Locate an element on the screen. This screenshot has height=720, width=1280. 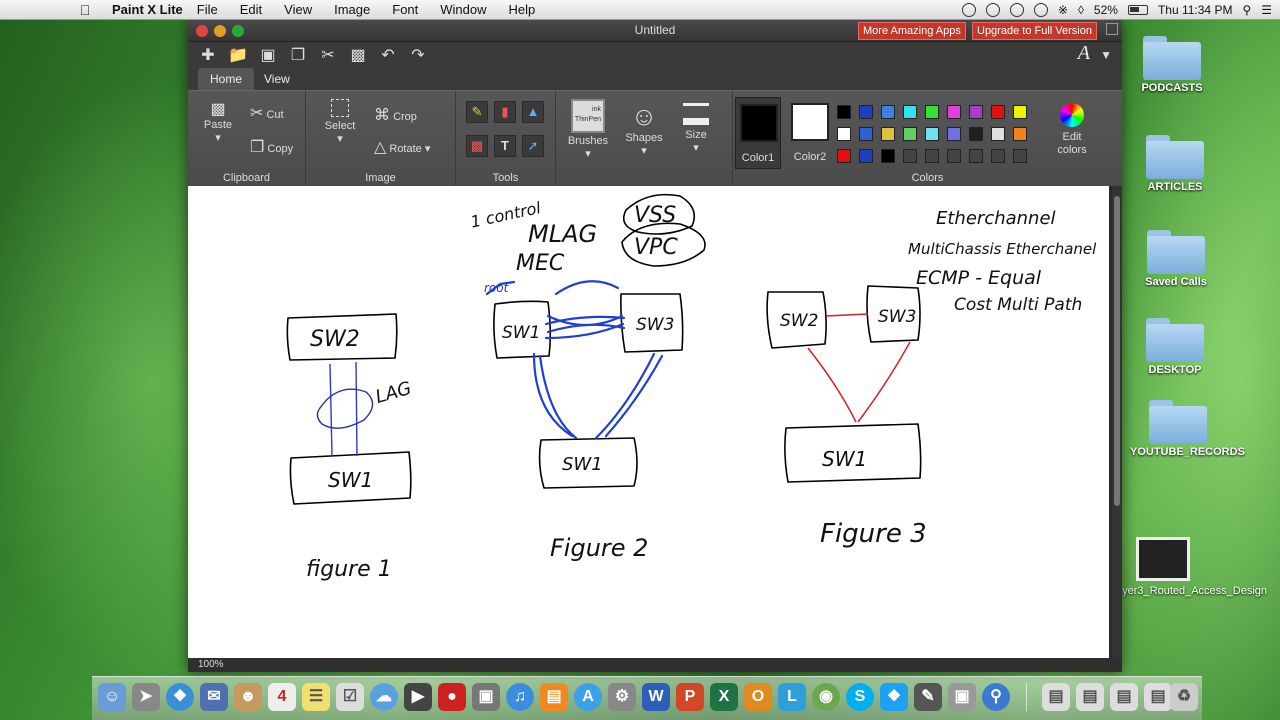
check-icon is located at coordinates (1016, 10).